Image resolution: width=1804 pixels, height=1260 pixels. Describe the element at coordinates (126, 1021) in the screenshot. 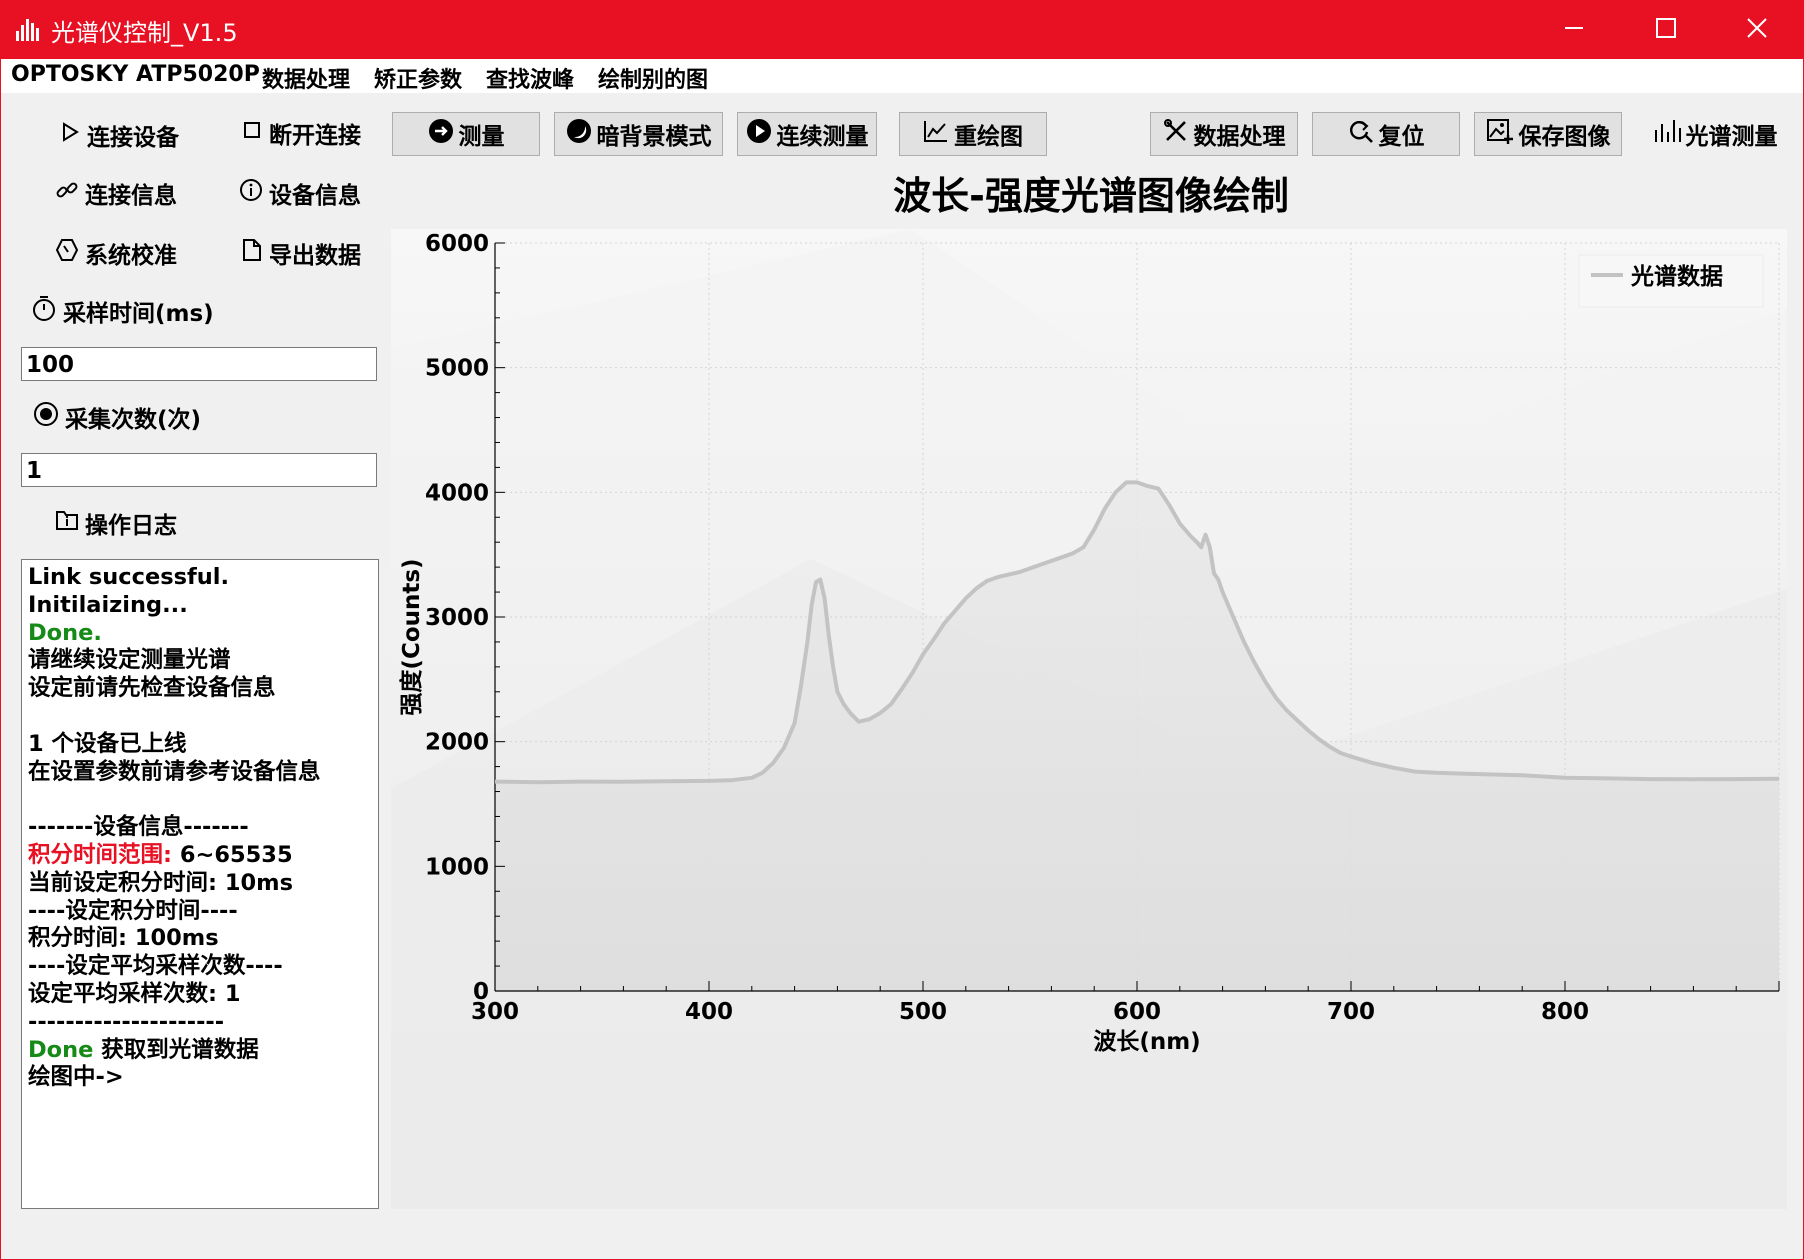

I see `log-line-text: ---------------------` at that location.